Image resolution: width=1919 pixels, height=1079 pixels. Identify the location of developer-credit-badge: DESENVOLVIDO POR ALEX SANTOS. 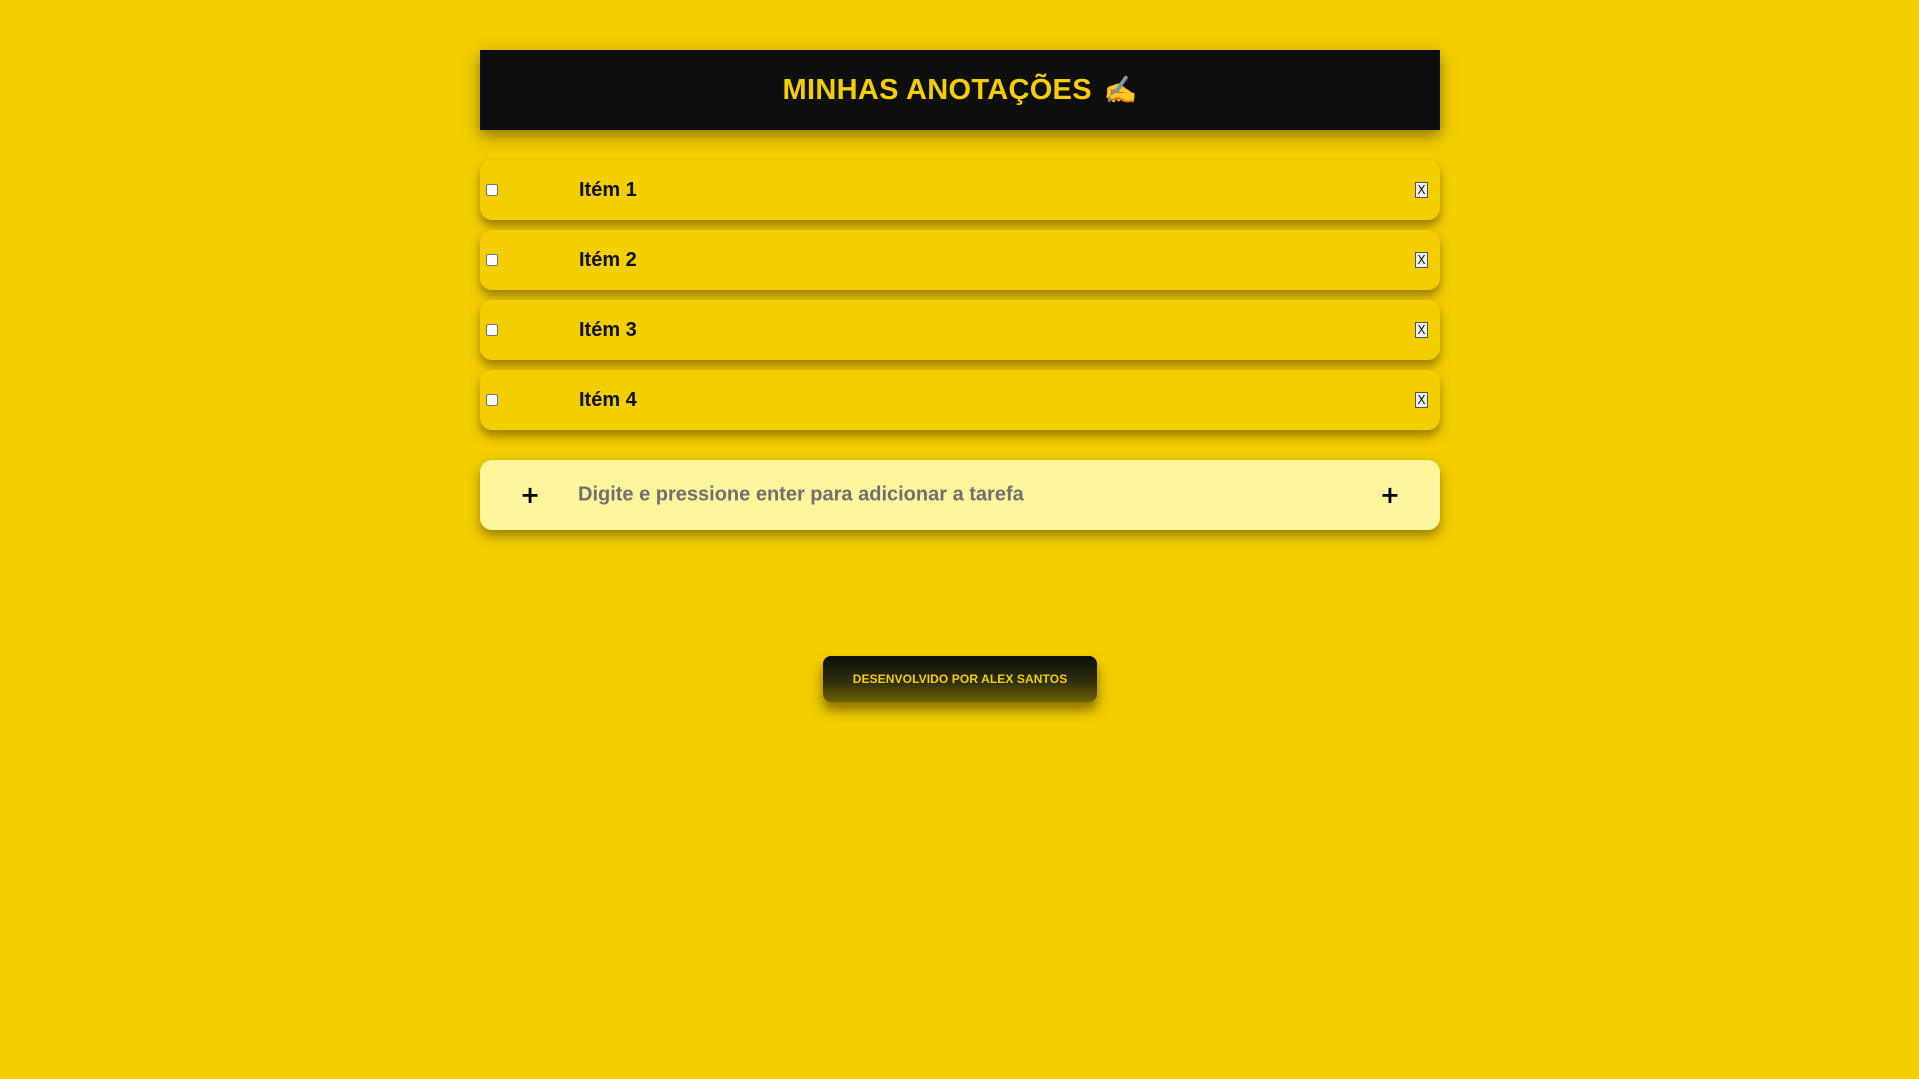
(960, 679).